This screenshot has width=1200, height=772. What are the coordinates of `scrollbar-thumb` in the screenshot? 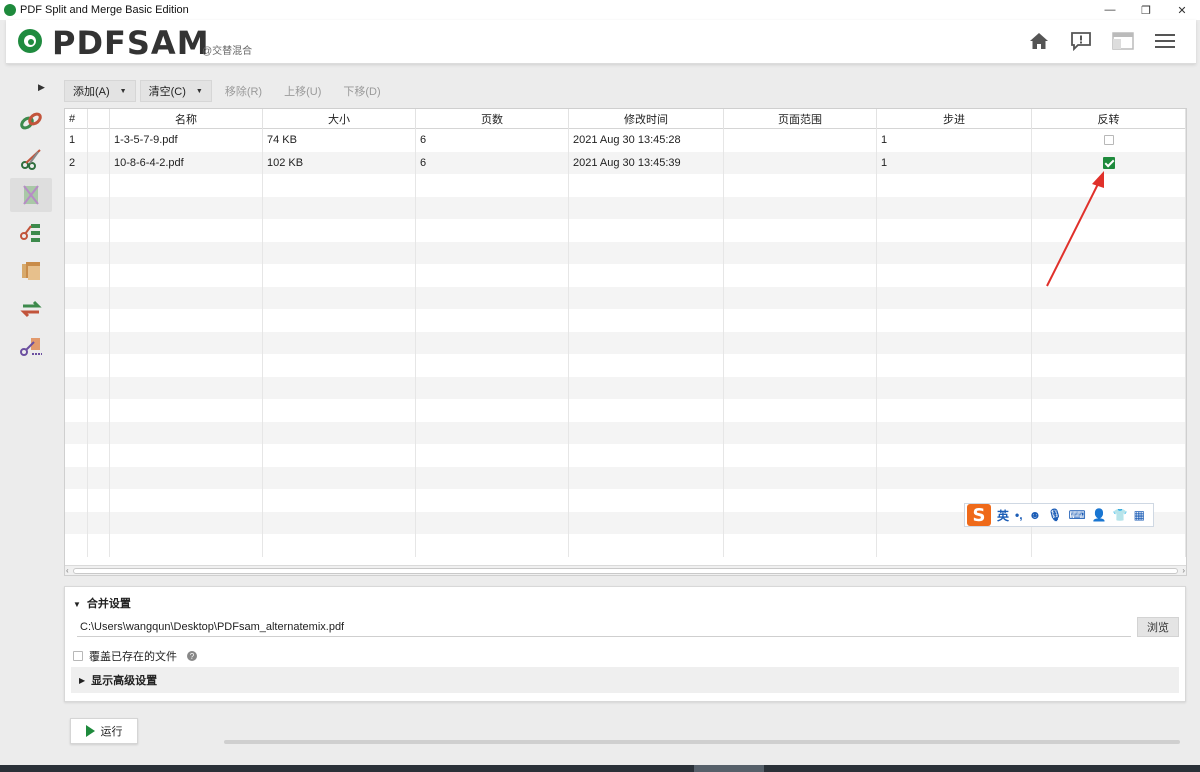 It's located at (625, 571).